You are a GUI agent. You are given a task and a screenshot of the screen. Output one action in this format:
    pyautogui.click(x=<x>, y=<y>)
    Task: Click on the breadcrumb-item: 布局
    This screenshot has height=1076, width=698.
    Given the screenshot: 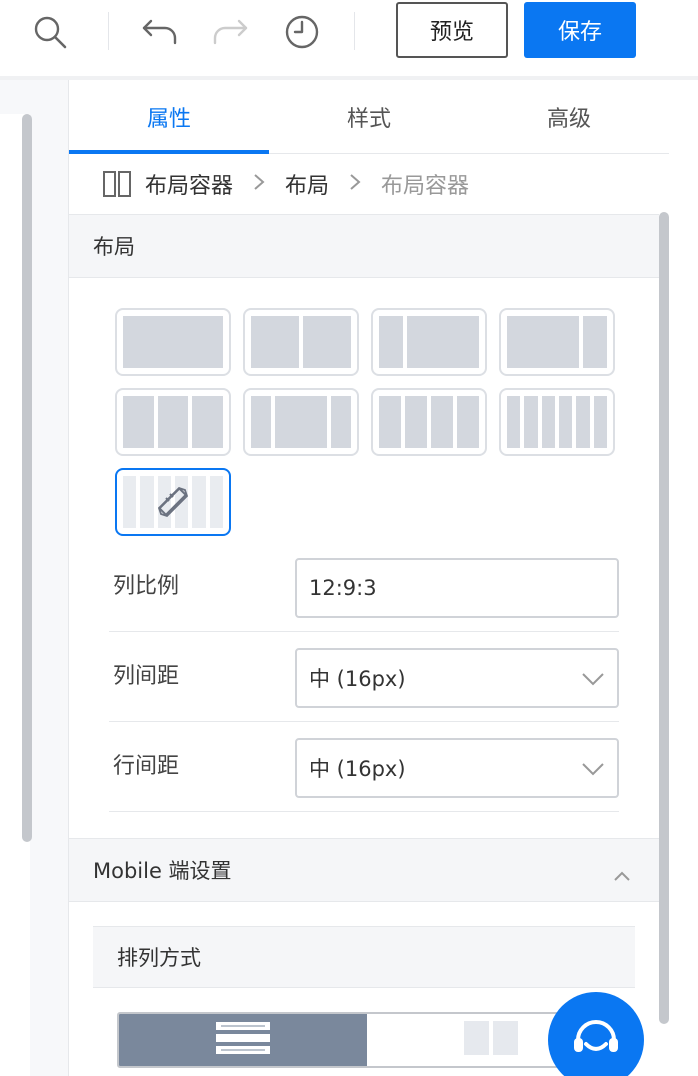 What is the action you would take?
    pyautogui.click(x=307, y=184)
    